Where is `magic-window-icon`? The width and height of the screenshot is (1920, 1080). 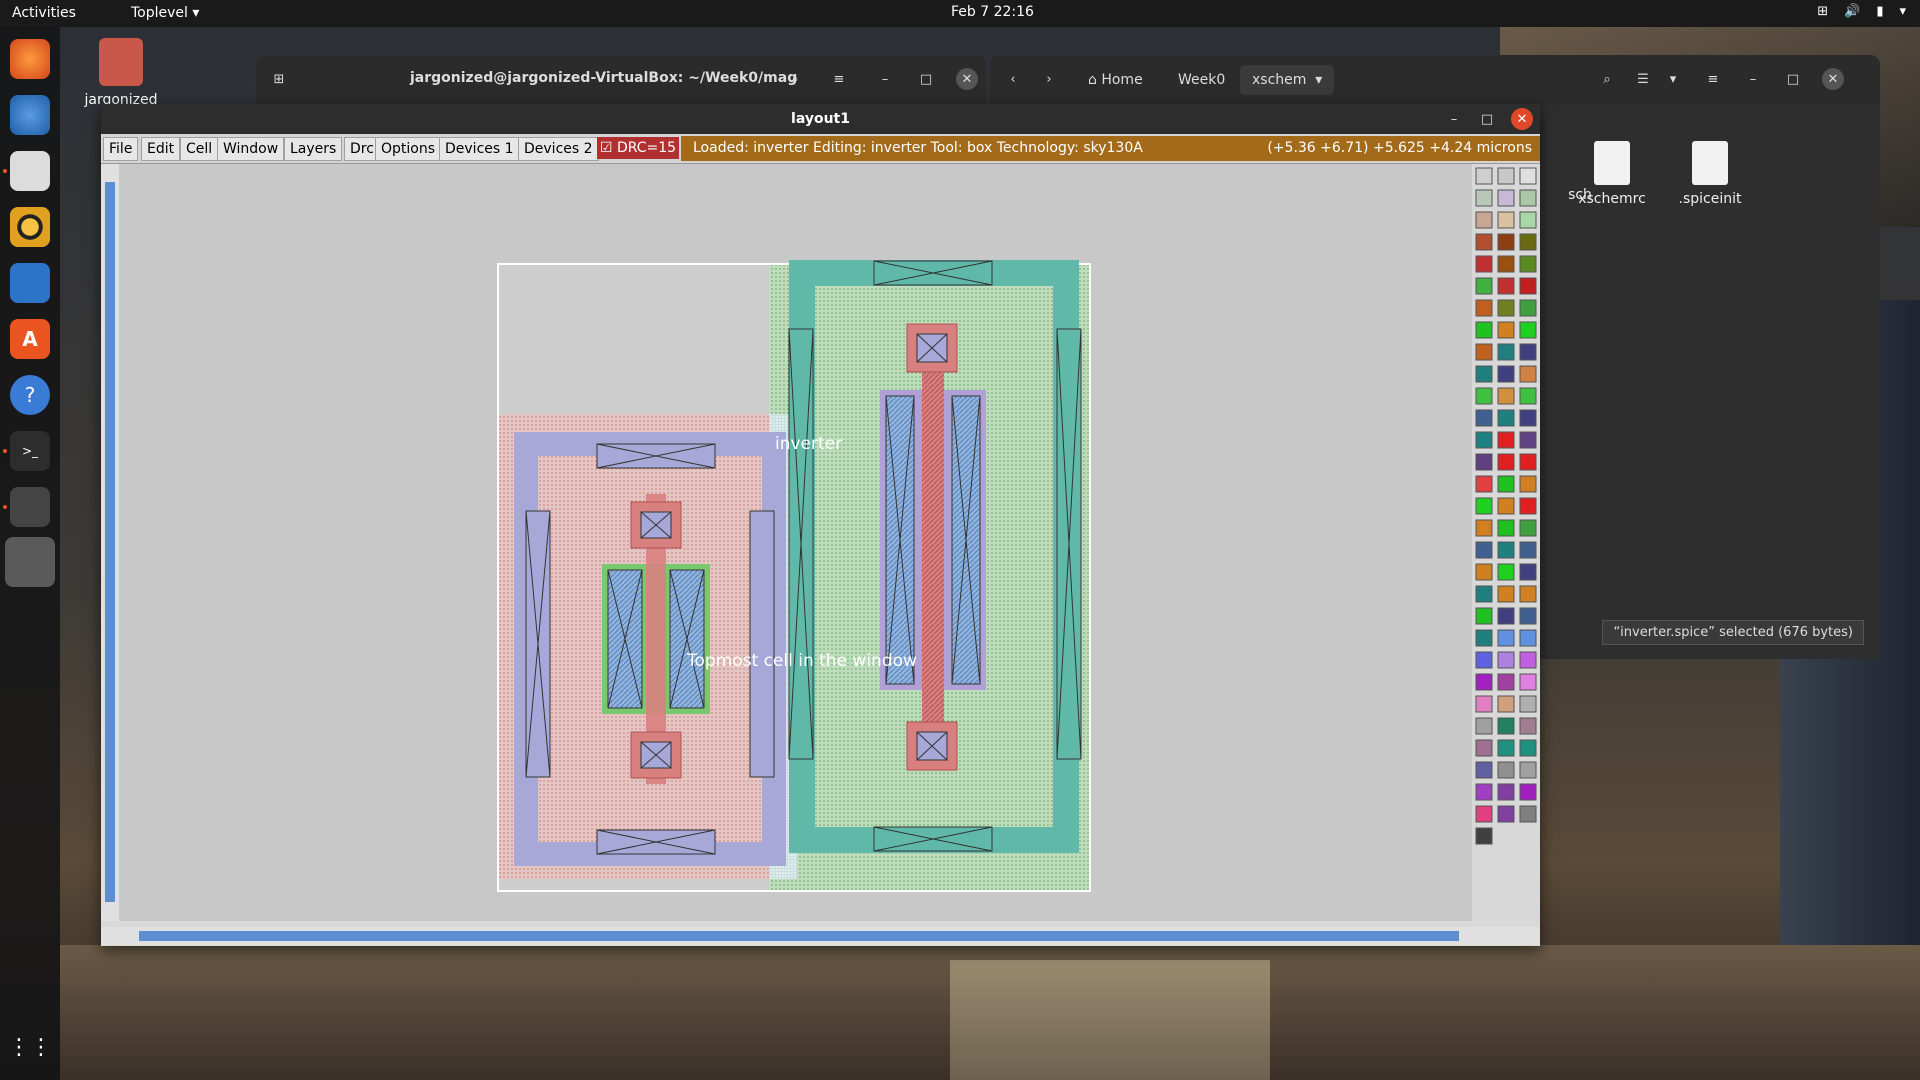 magic-window-icon is located at coordinates (30, 562).